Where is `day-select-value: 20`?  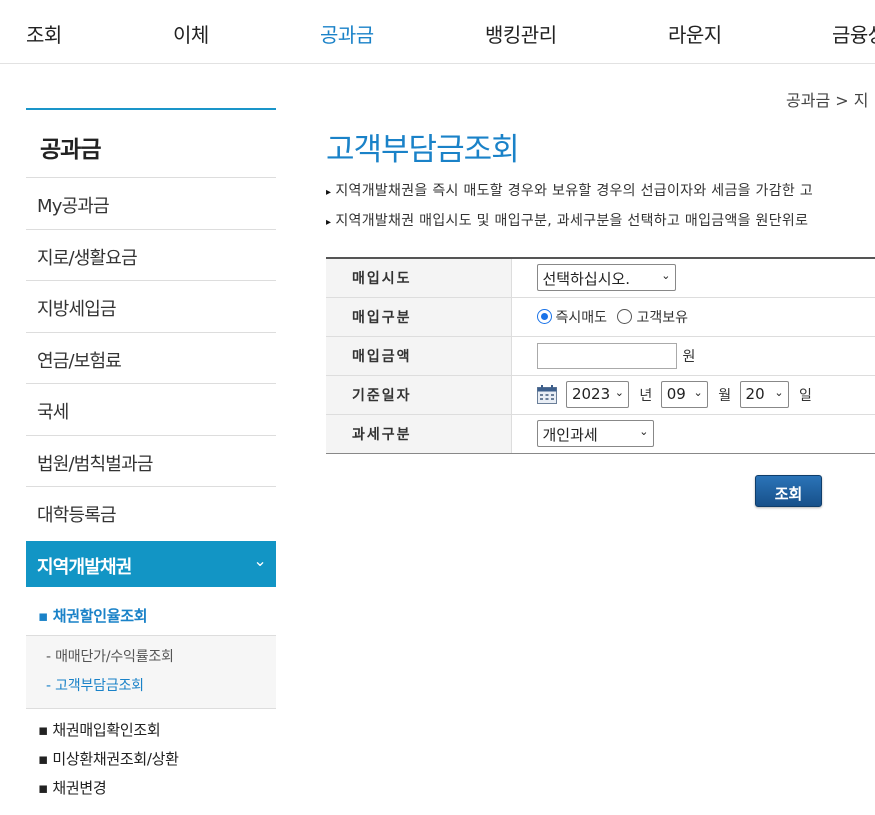 day-select-value: 20 is located at coordinates (755, 394).